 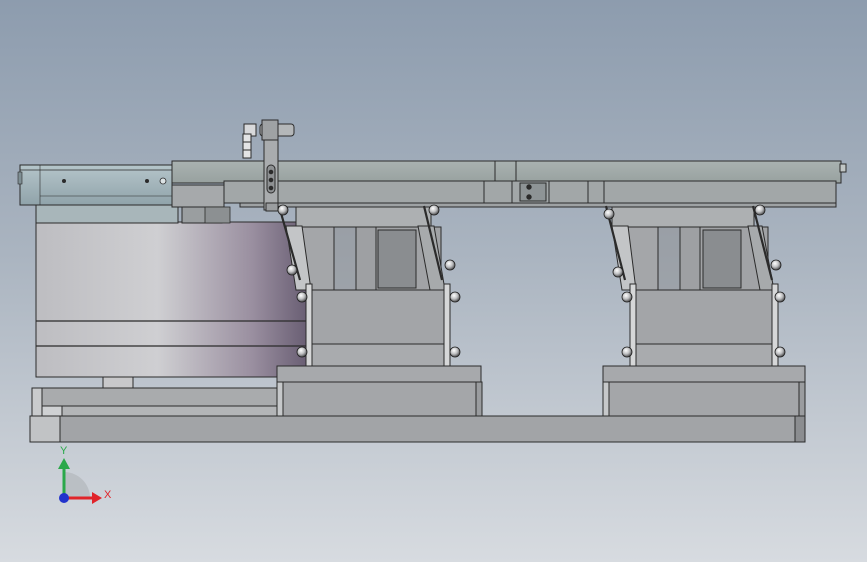 What do you see at coordinates (704, 311) in the screenshot?
I see `vibrator-unit-right` at bounding box center [704, 311].